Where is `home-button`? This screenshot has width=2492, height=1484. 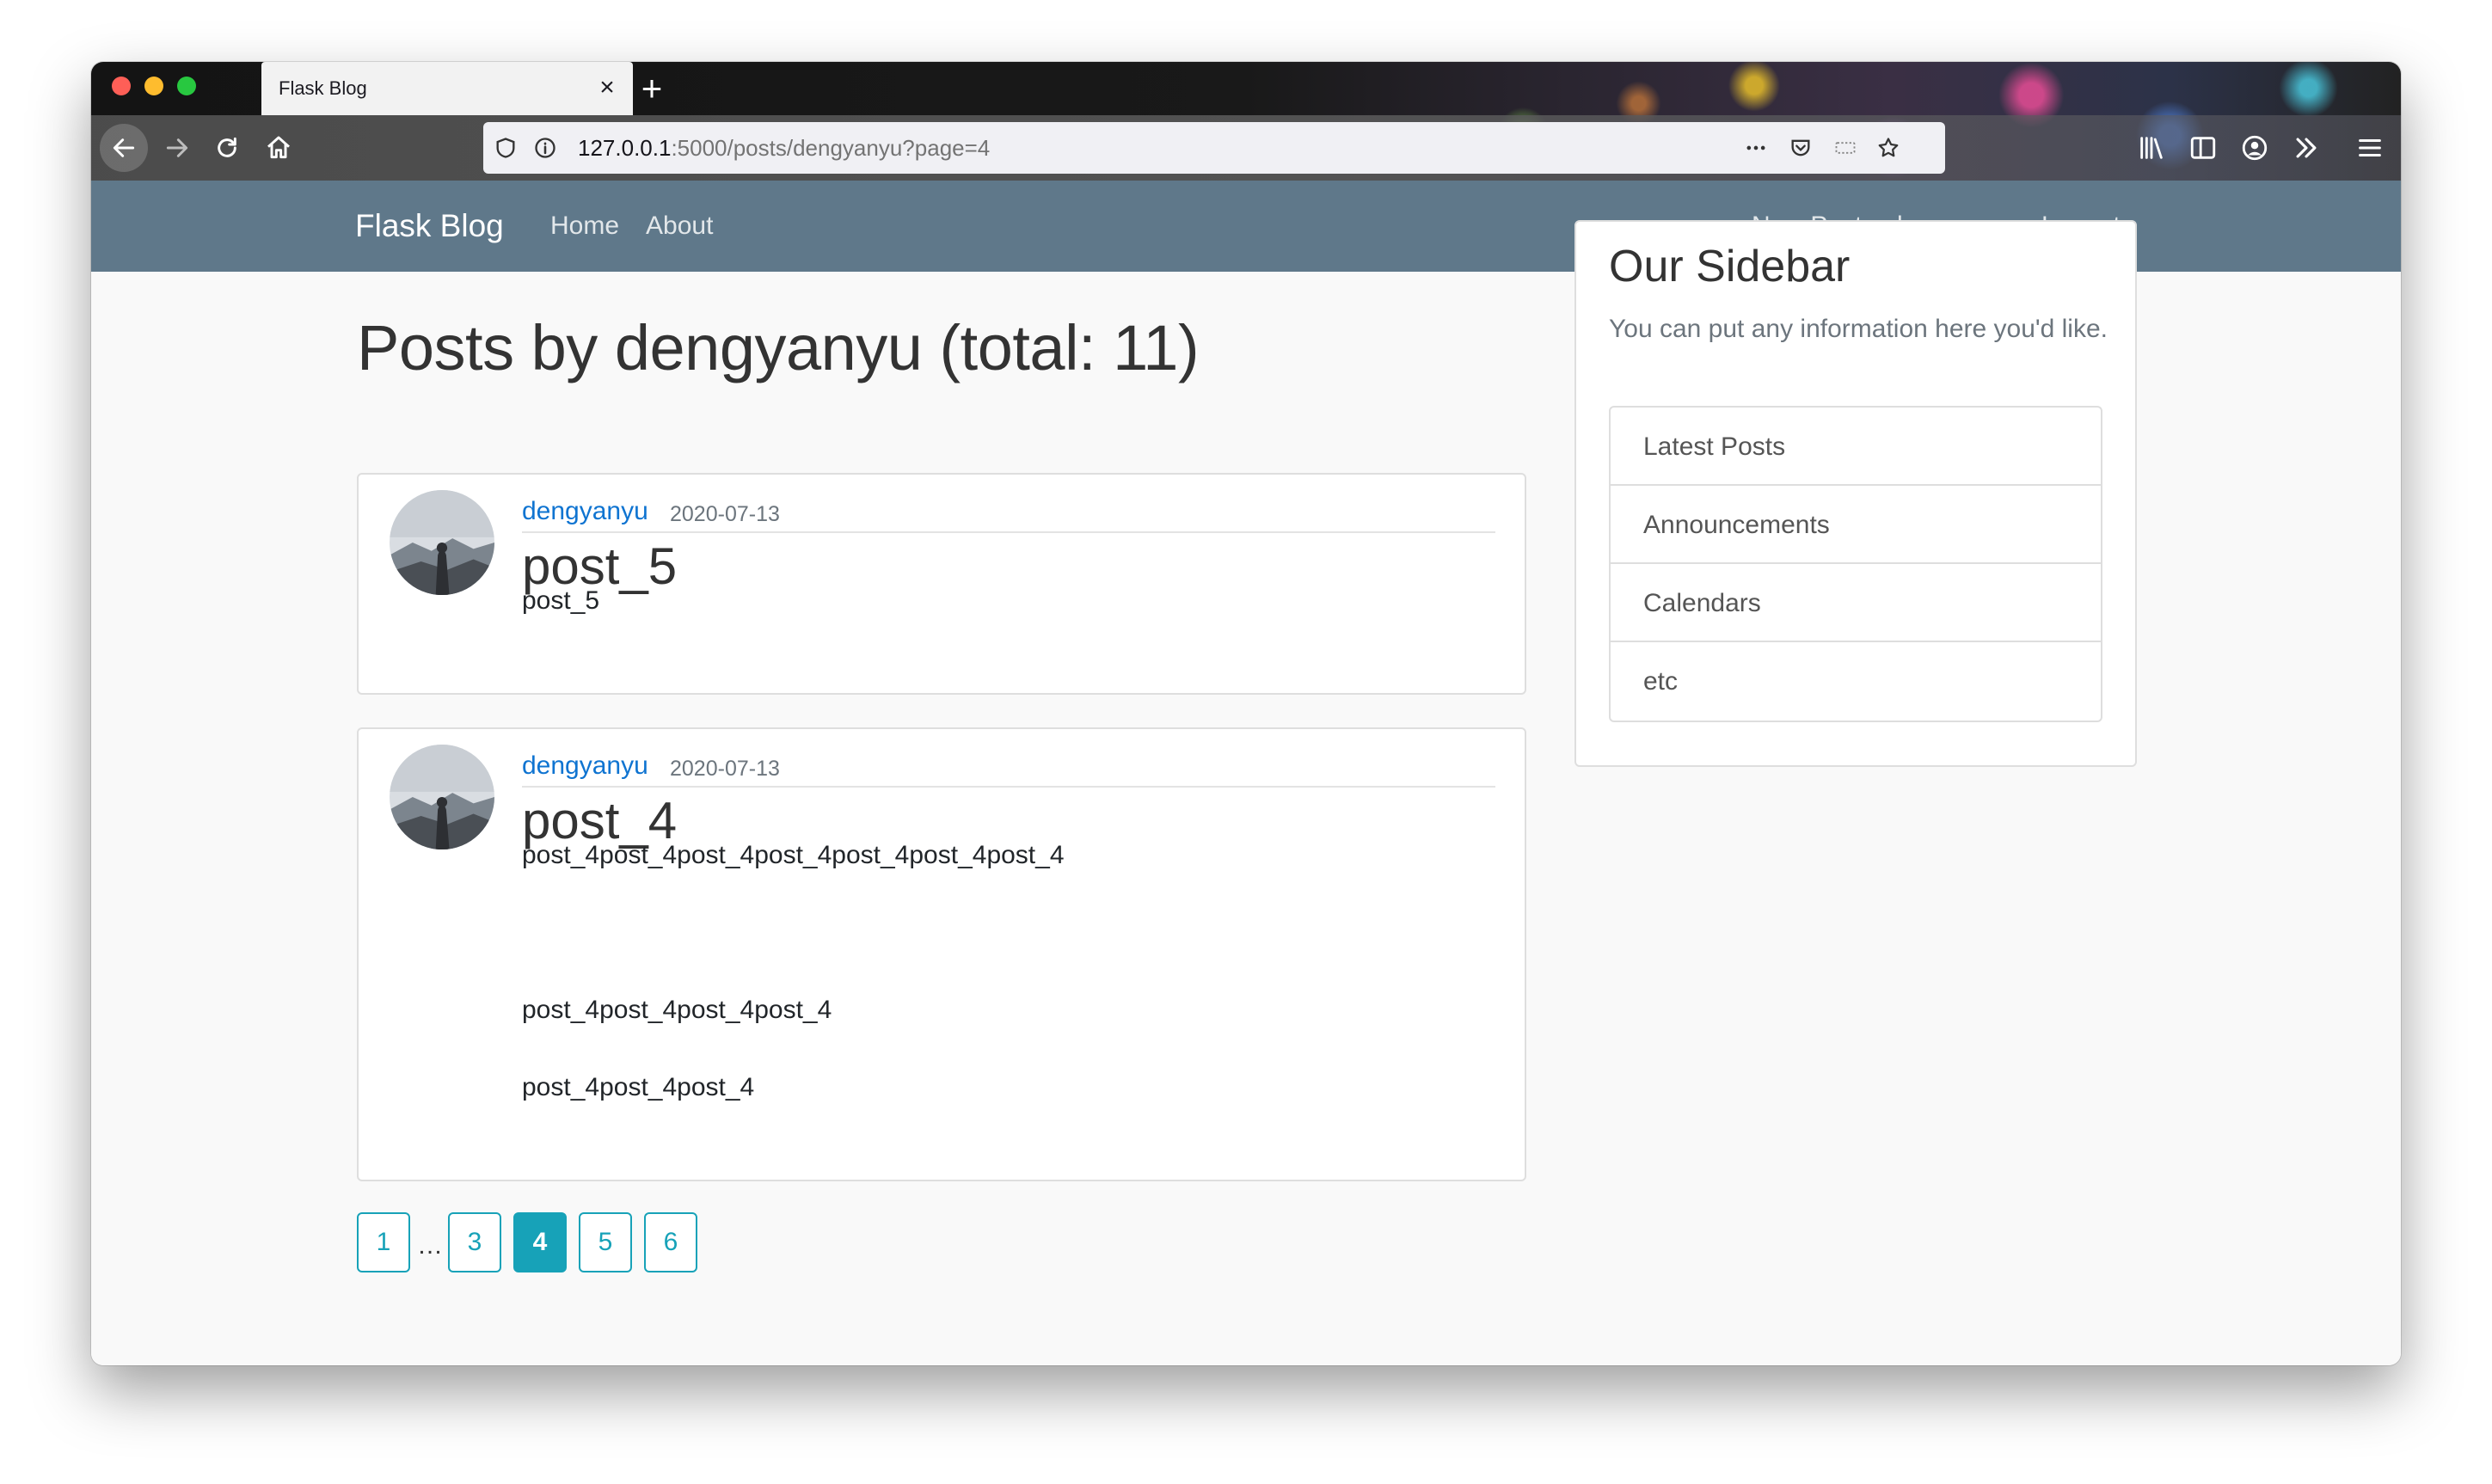 home-button is located at coordinates (279, 148).